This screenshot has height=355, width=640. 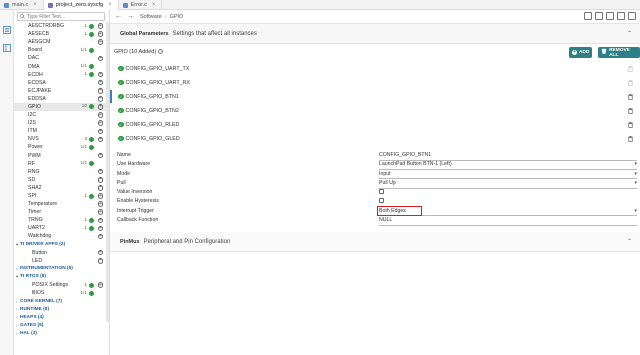 What do you see at coordinates (60, 42) in the screenshot?
I see `sidebar-item: AESGCM +` at bounding box center [60, 42].